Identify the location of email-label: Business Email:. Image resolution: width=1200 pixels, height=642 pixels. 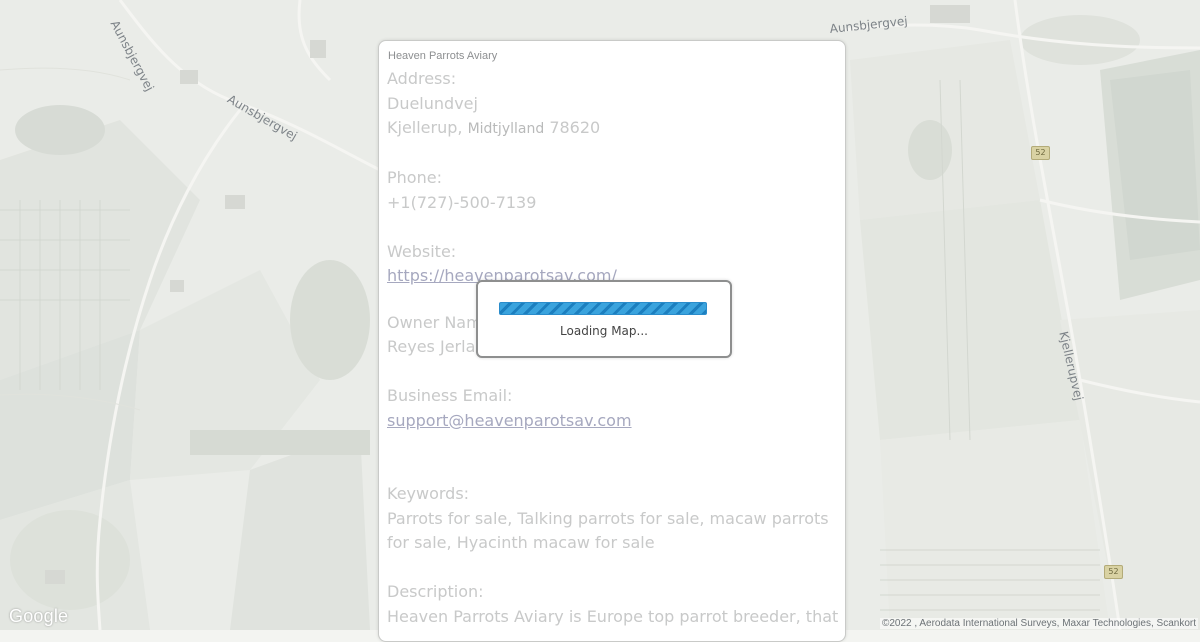
(450, 395).